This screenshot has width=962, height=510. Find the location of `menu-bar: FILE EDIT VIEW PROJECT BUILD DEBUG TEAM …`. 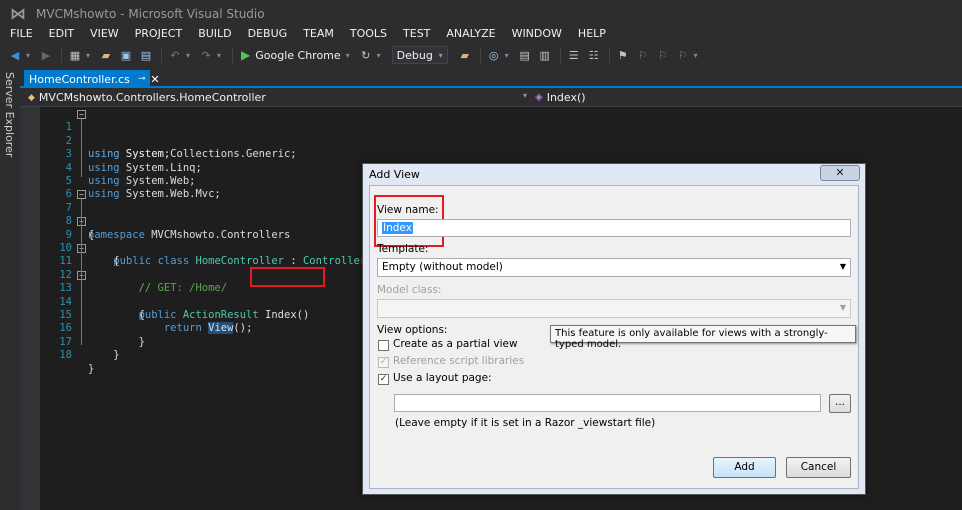

menu-bar: FILE EDIT VIEW PROJECT BUILD DEBUG TEAM … is located at coordinates (307, 34).